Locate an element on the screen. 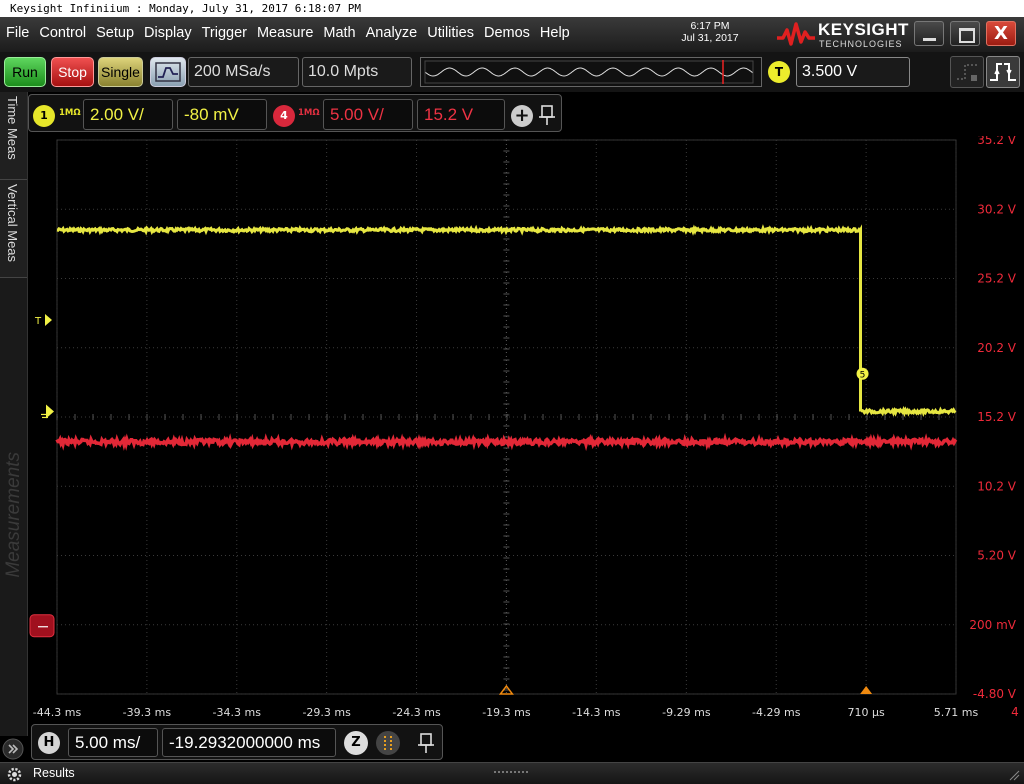  time-tick-label: -39.3 ms is located at coordinates (147, 712).